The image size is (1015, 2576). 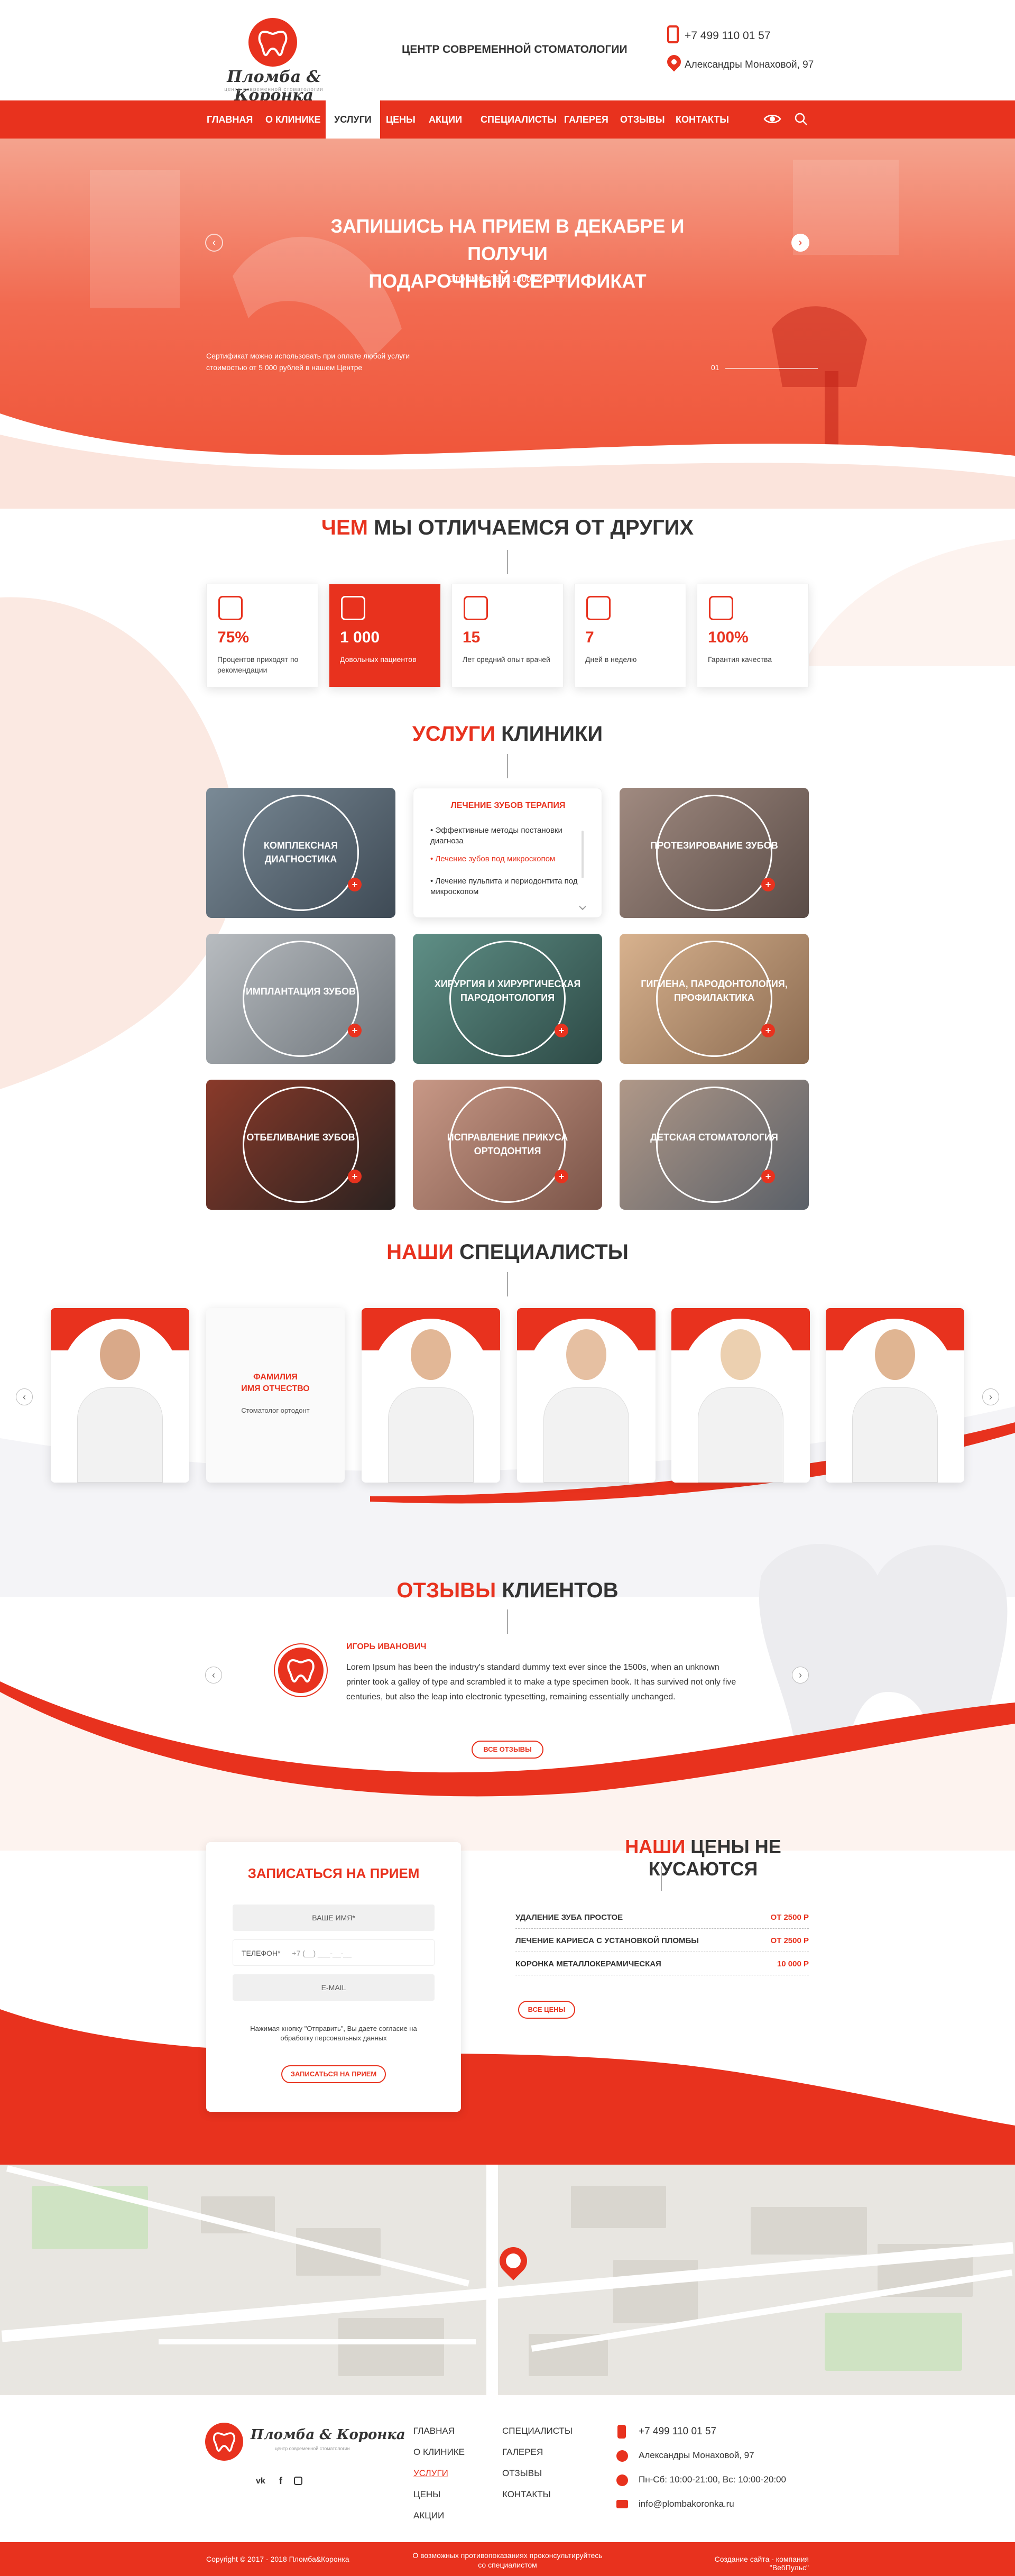 What do you see at coordinates (301, 1670) in the screenshot?
I see `reviewer-avatar` at bounding box center [301, 1670].